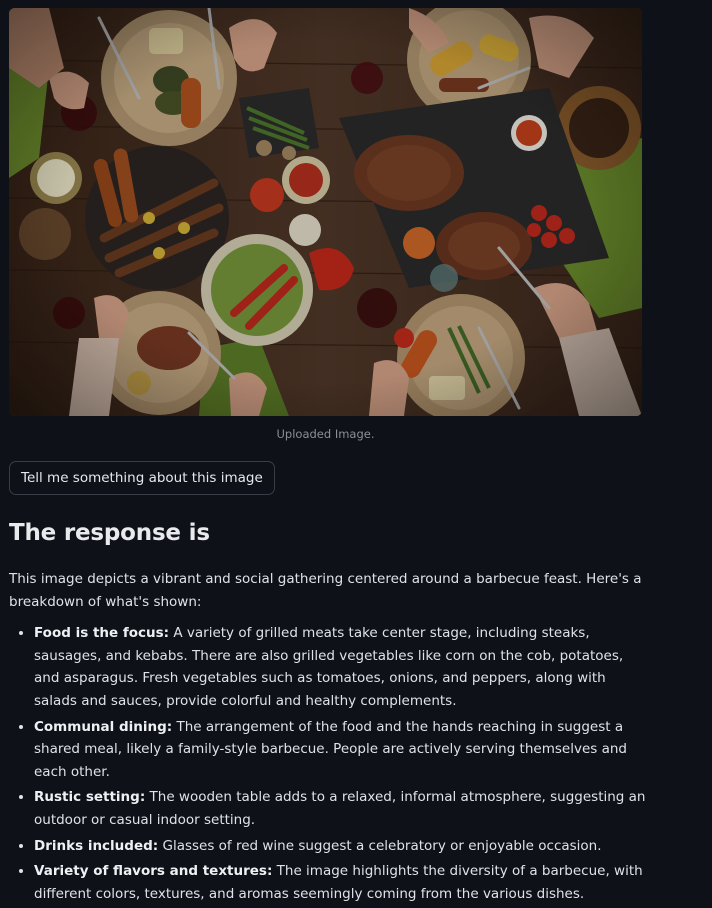 This screenshot has height=908, width=712. Describe the element at coordinates (142, 478) in the screenshot. I see `prompt-button: Tell me something about this image` at that location.